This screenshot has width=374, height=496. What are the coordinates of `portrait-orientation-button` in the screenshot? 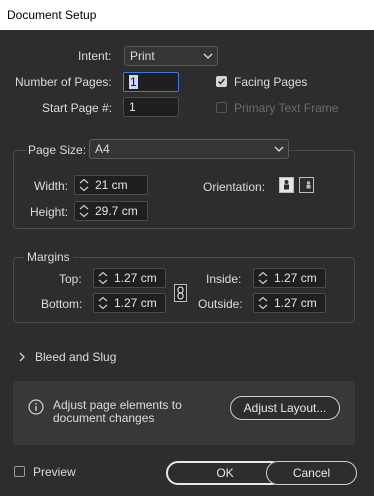 It's located at (286, 185).